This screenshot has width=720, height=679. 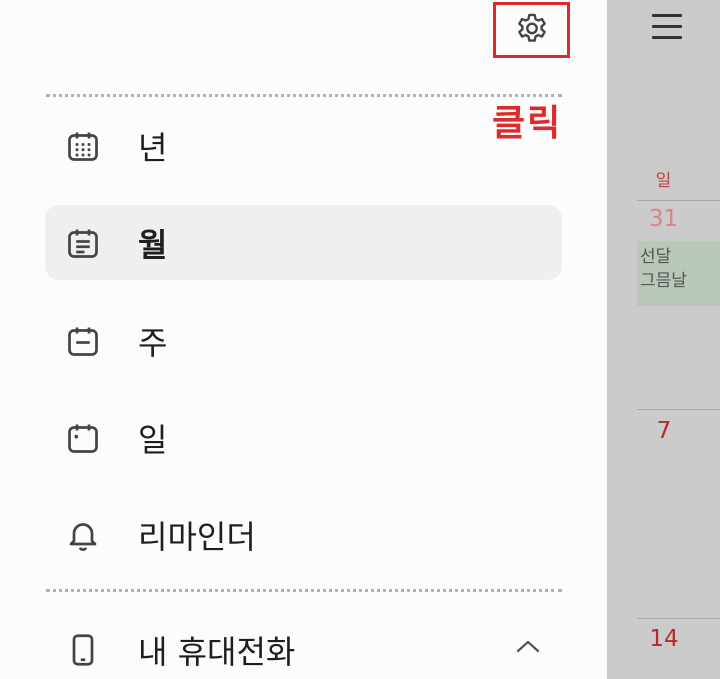 I want to click on section-my-phone: 내 휴대전화, so click(x=303, y=645).